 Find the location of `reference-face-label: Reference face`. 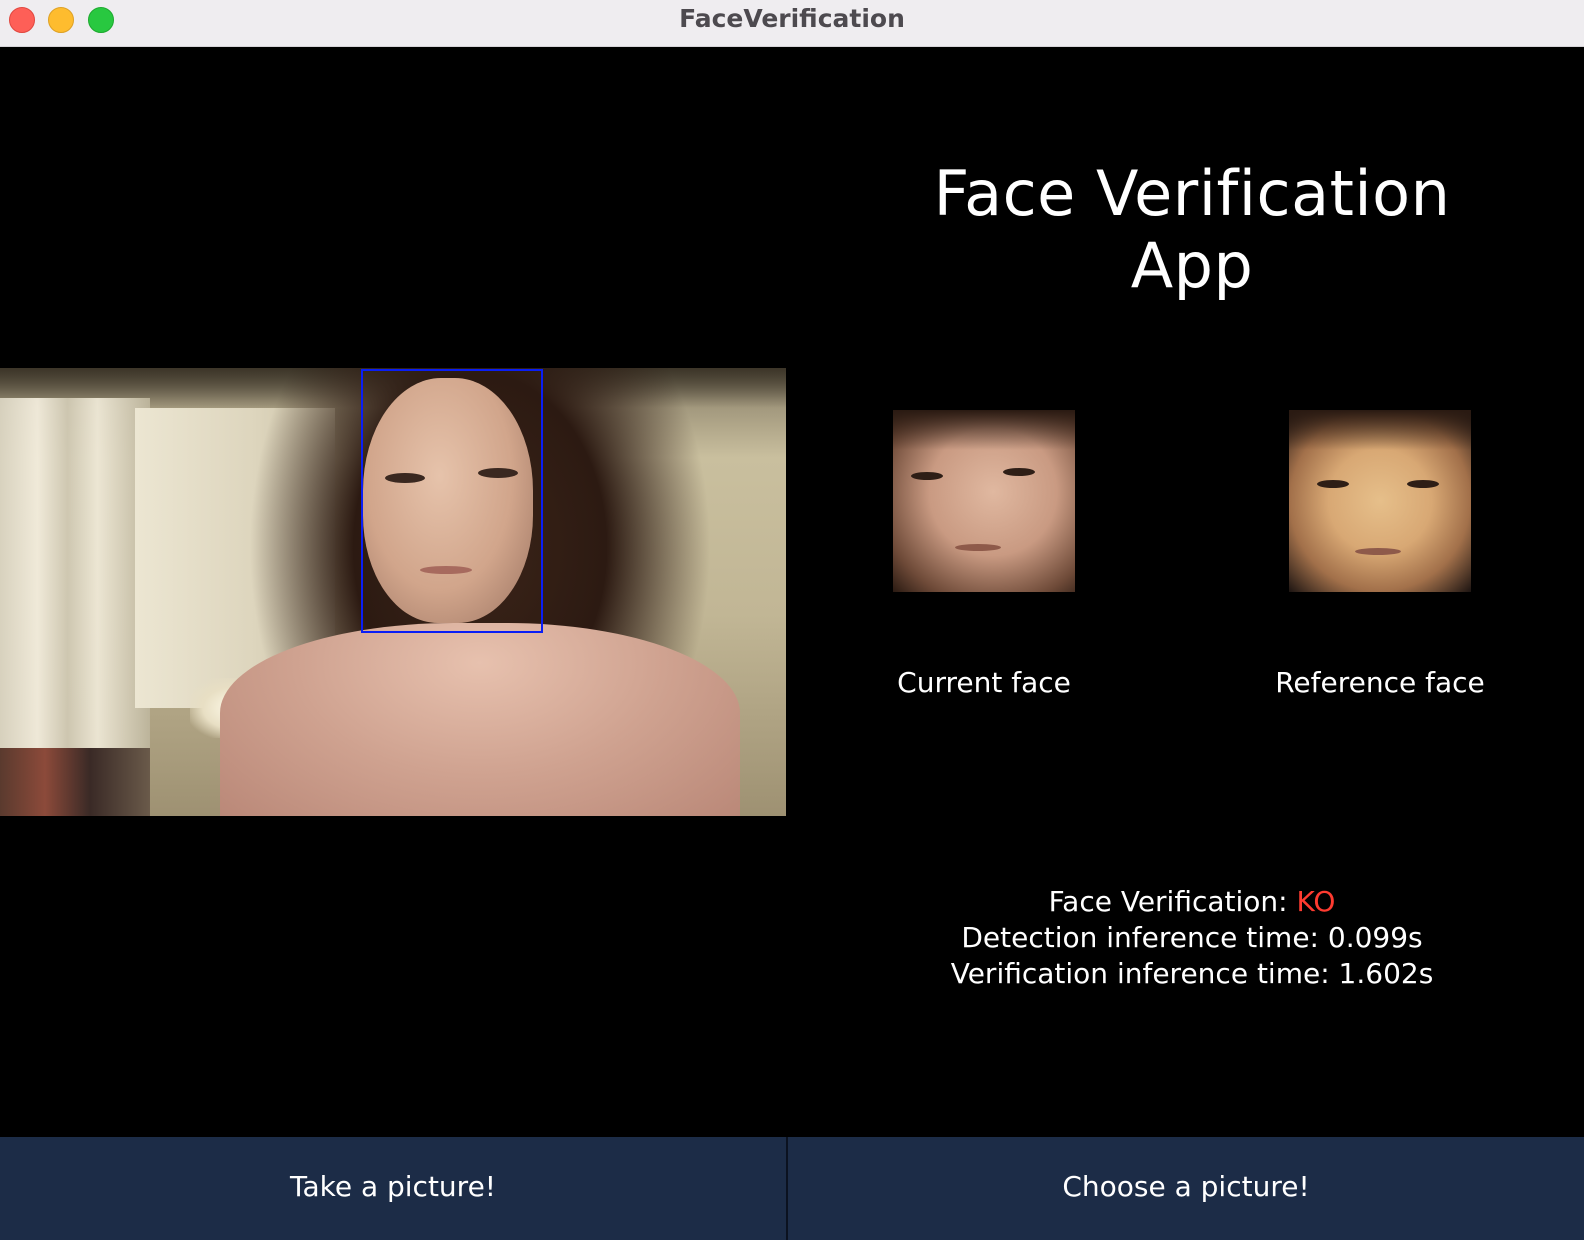

reference-face-label: Reference face is located at coordinates (1380, 682).